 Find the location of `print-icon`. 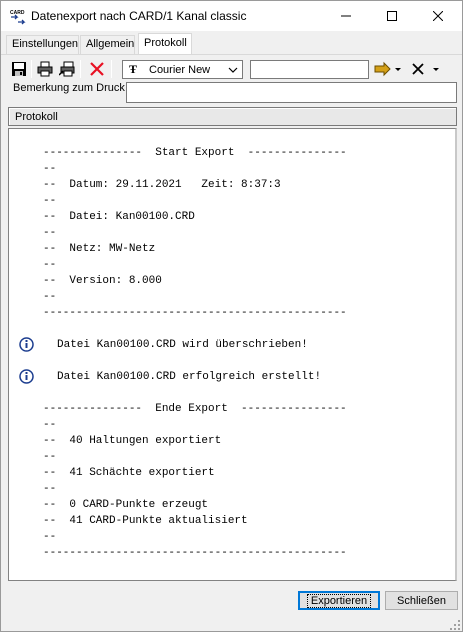

print-icon is located at coordinates (45, 69).